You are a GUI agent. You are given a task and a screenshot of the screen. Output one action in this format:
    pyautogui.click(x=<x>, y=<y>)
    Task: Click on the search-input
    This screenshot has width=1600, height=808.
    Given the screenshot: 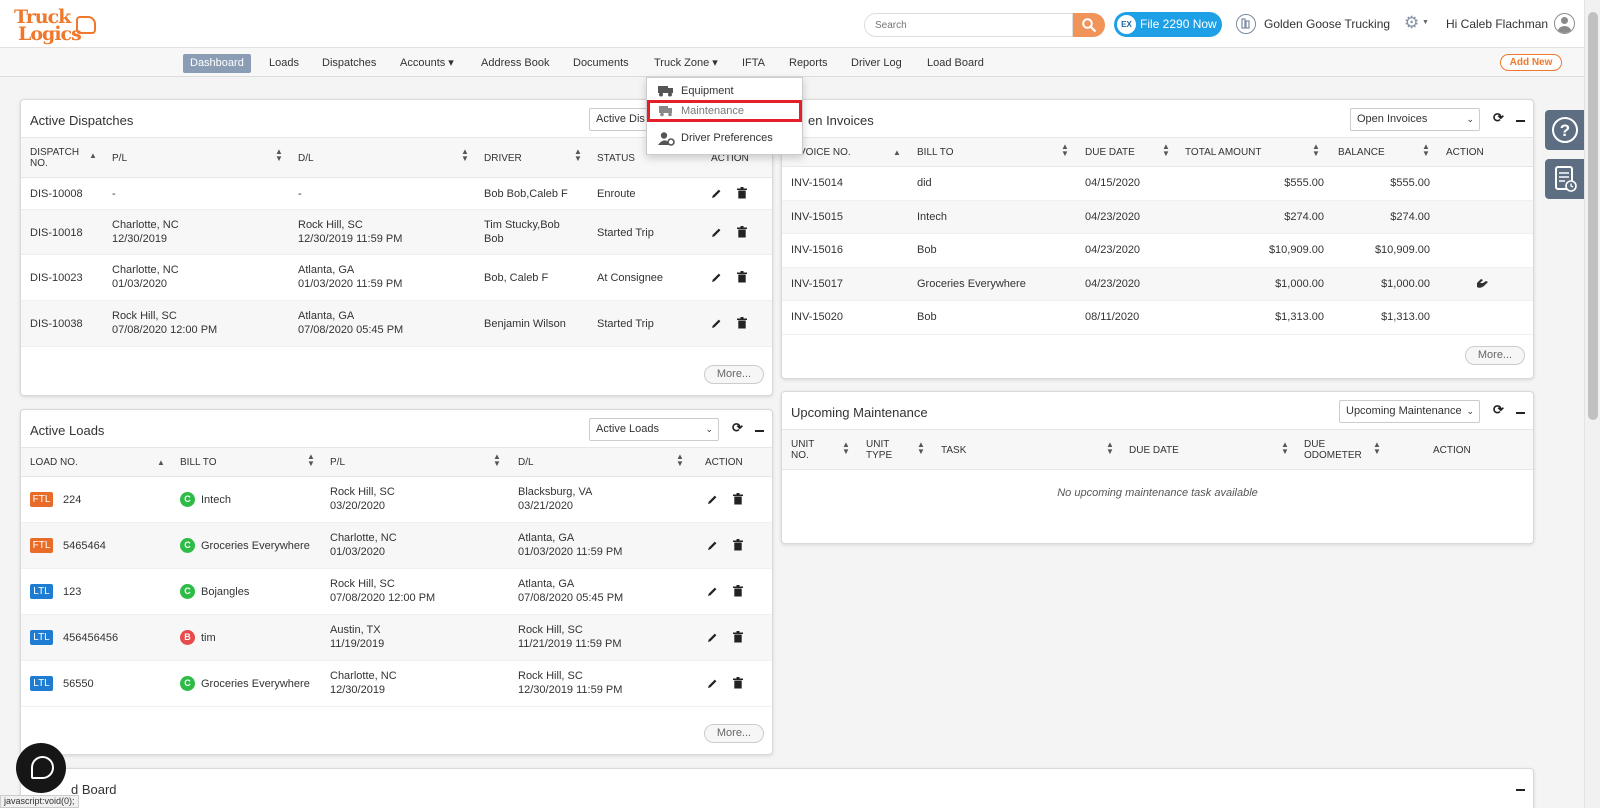 What is the action you would take?
    pyautogui.click(x=968, y=25)
    